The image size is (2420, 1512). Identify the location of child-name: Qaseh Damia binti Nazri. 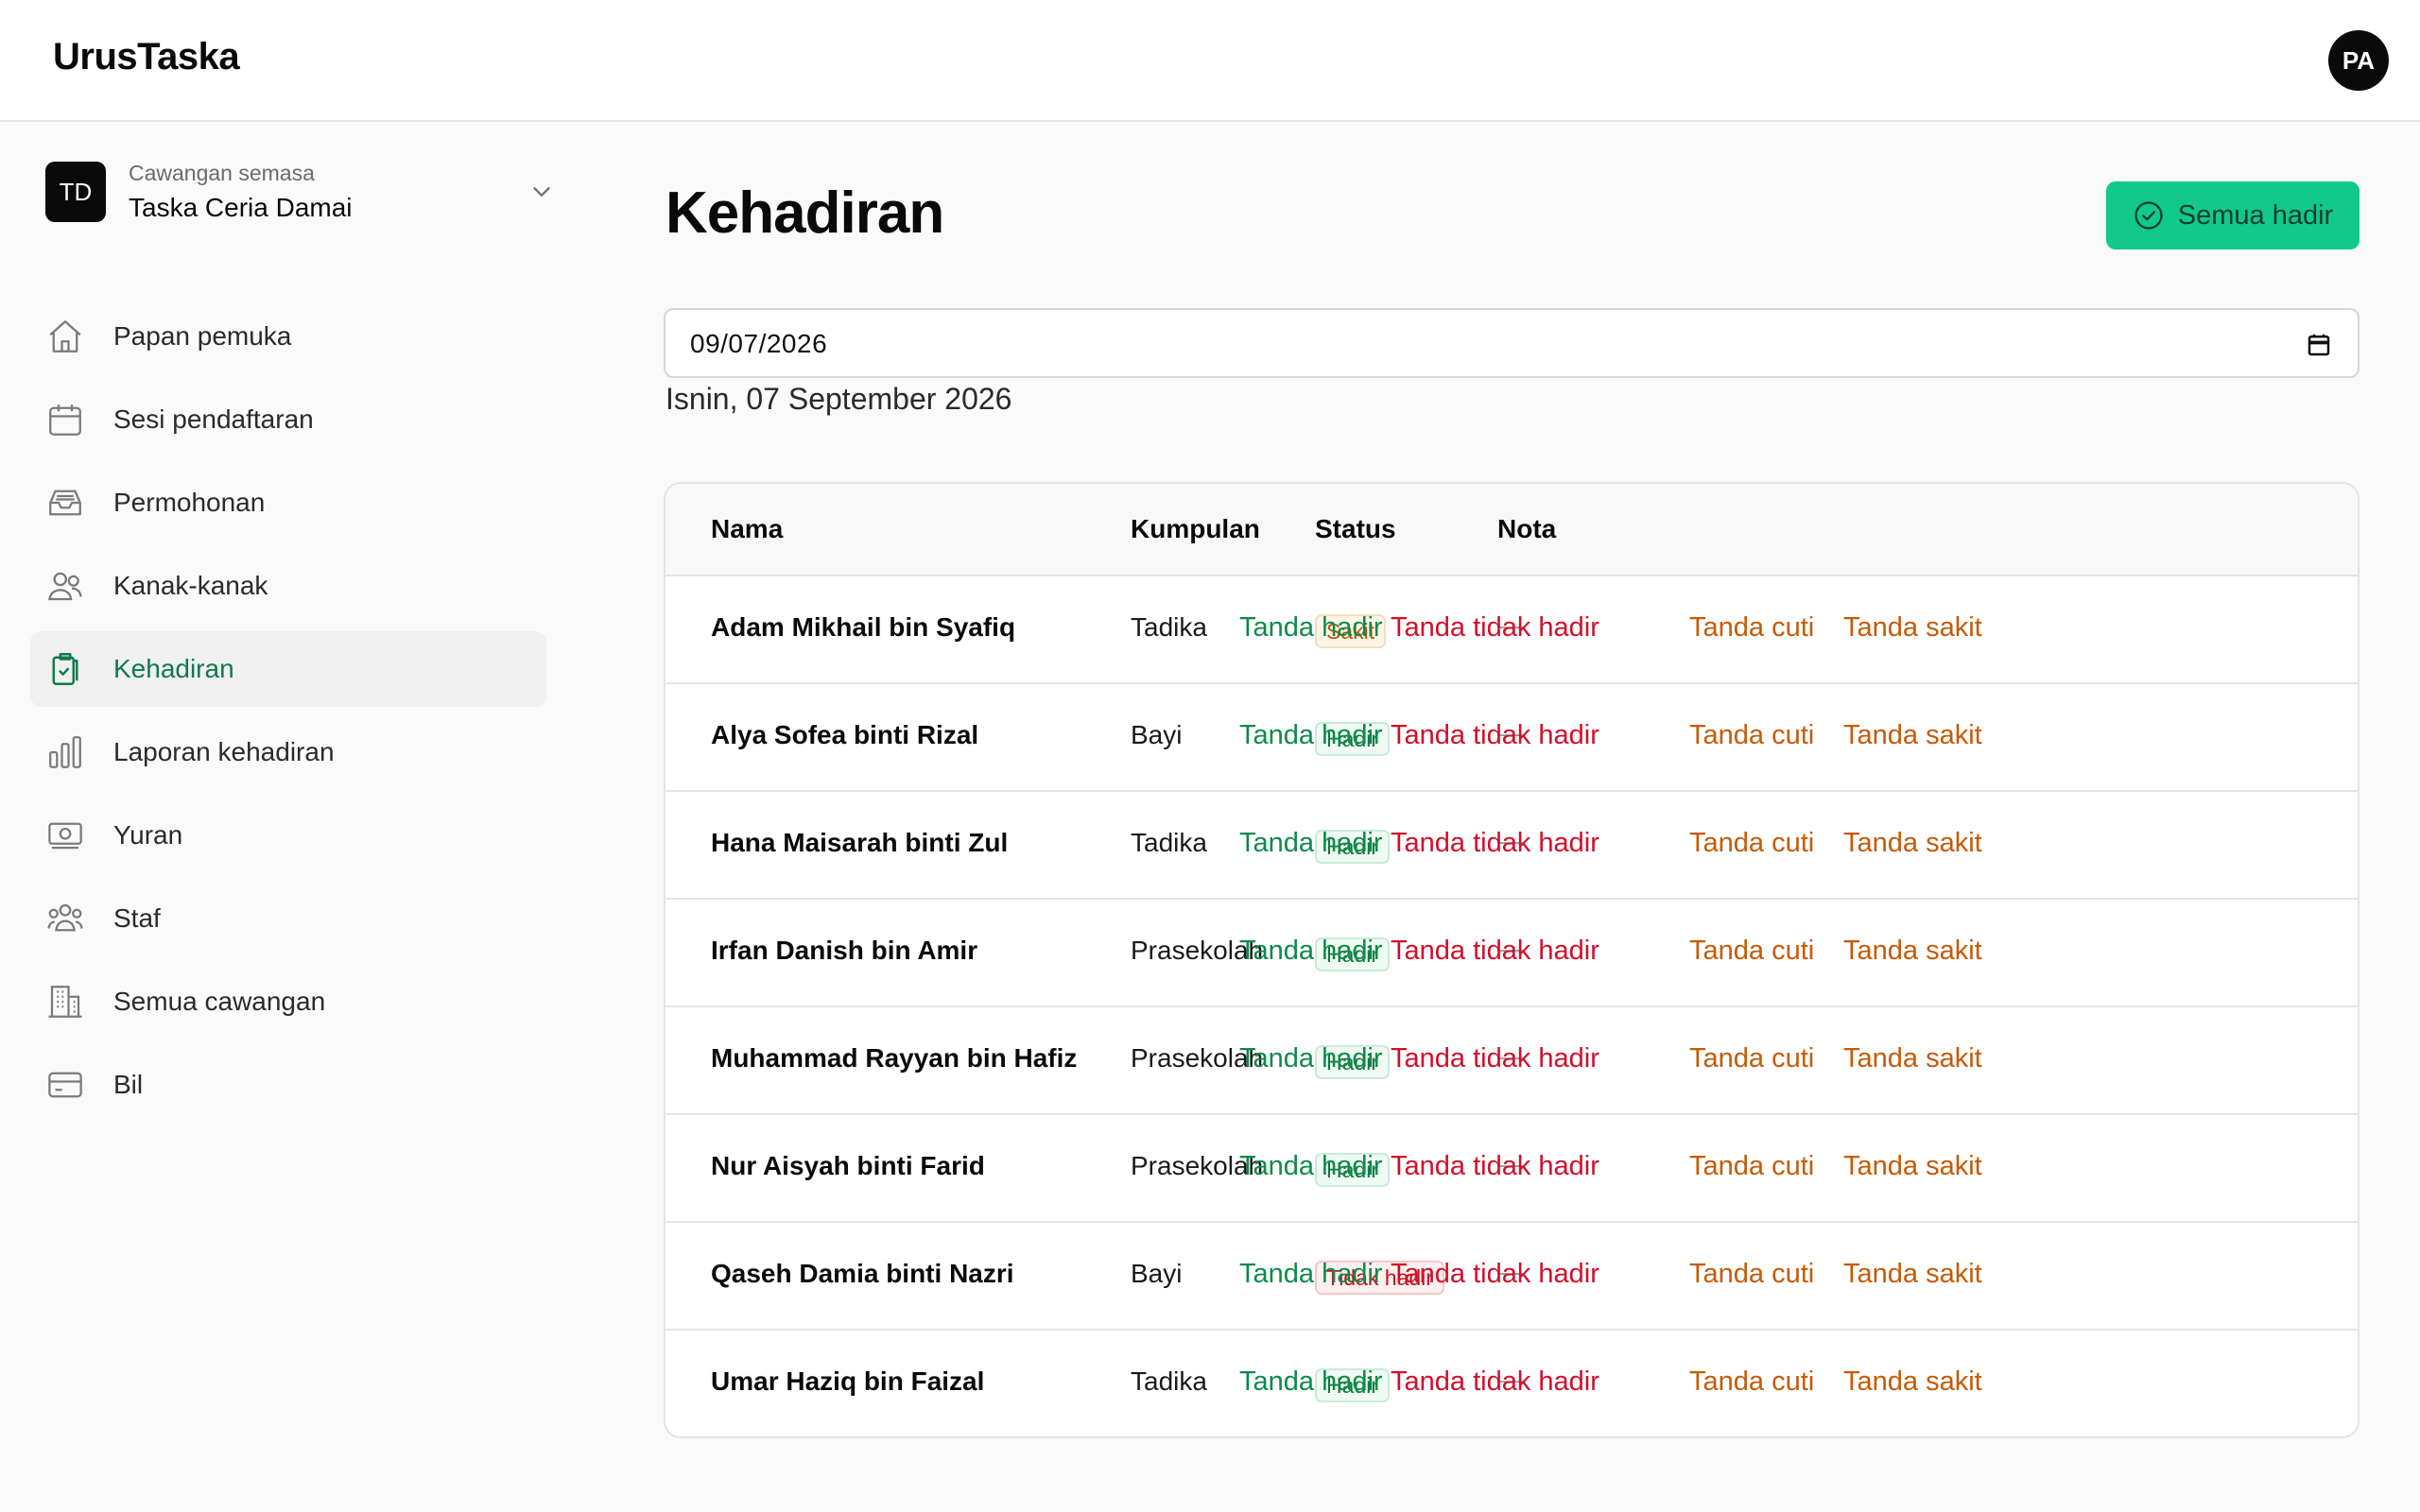
(863, 1273).